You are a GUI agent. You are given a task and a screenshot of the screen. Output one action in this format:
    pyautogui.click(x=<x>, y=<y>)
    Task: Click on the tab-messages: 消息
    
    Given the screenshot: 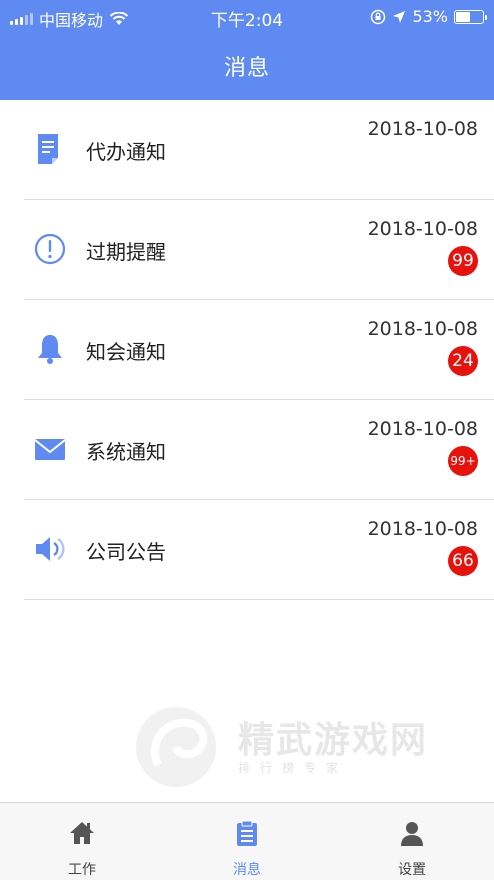 What is the action you would take?
    pyautogui.click(x=247, y=841)
    